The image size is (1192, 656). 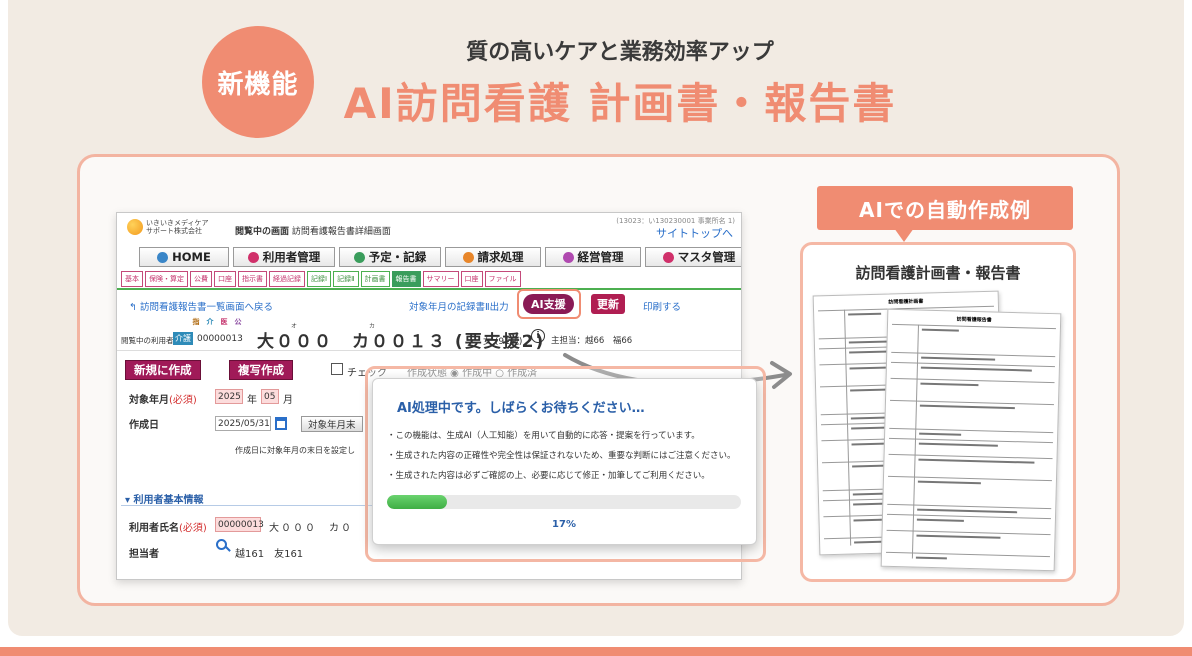 I want to click on logo-line1: いきいきメディケア, so click(x=177, y=223).